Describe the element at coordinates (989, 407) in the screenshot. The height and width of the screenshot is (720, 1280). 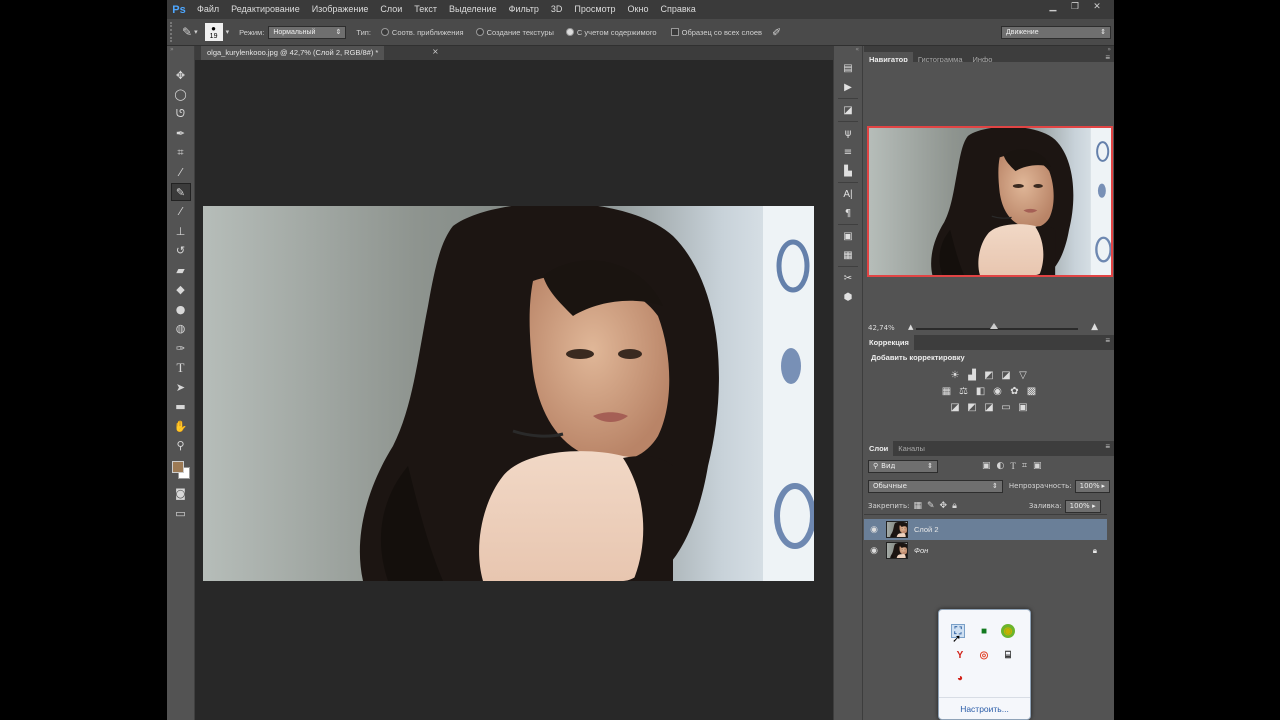
I see `threshold-icon: ◪` at that location.